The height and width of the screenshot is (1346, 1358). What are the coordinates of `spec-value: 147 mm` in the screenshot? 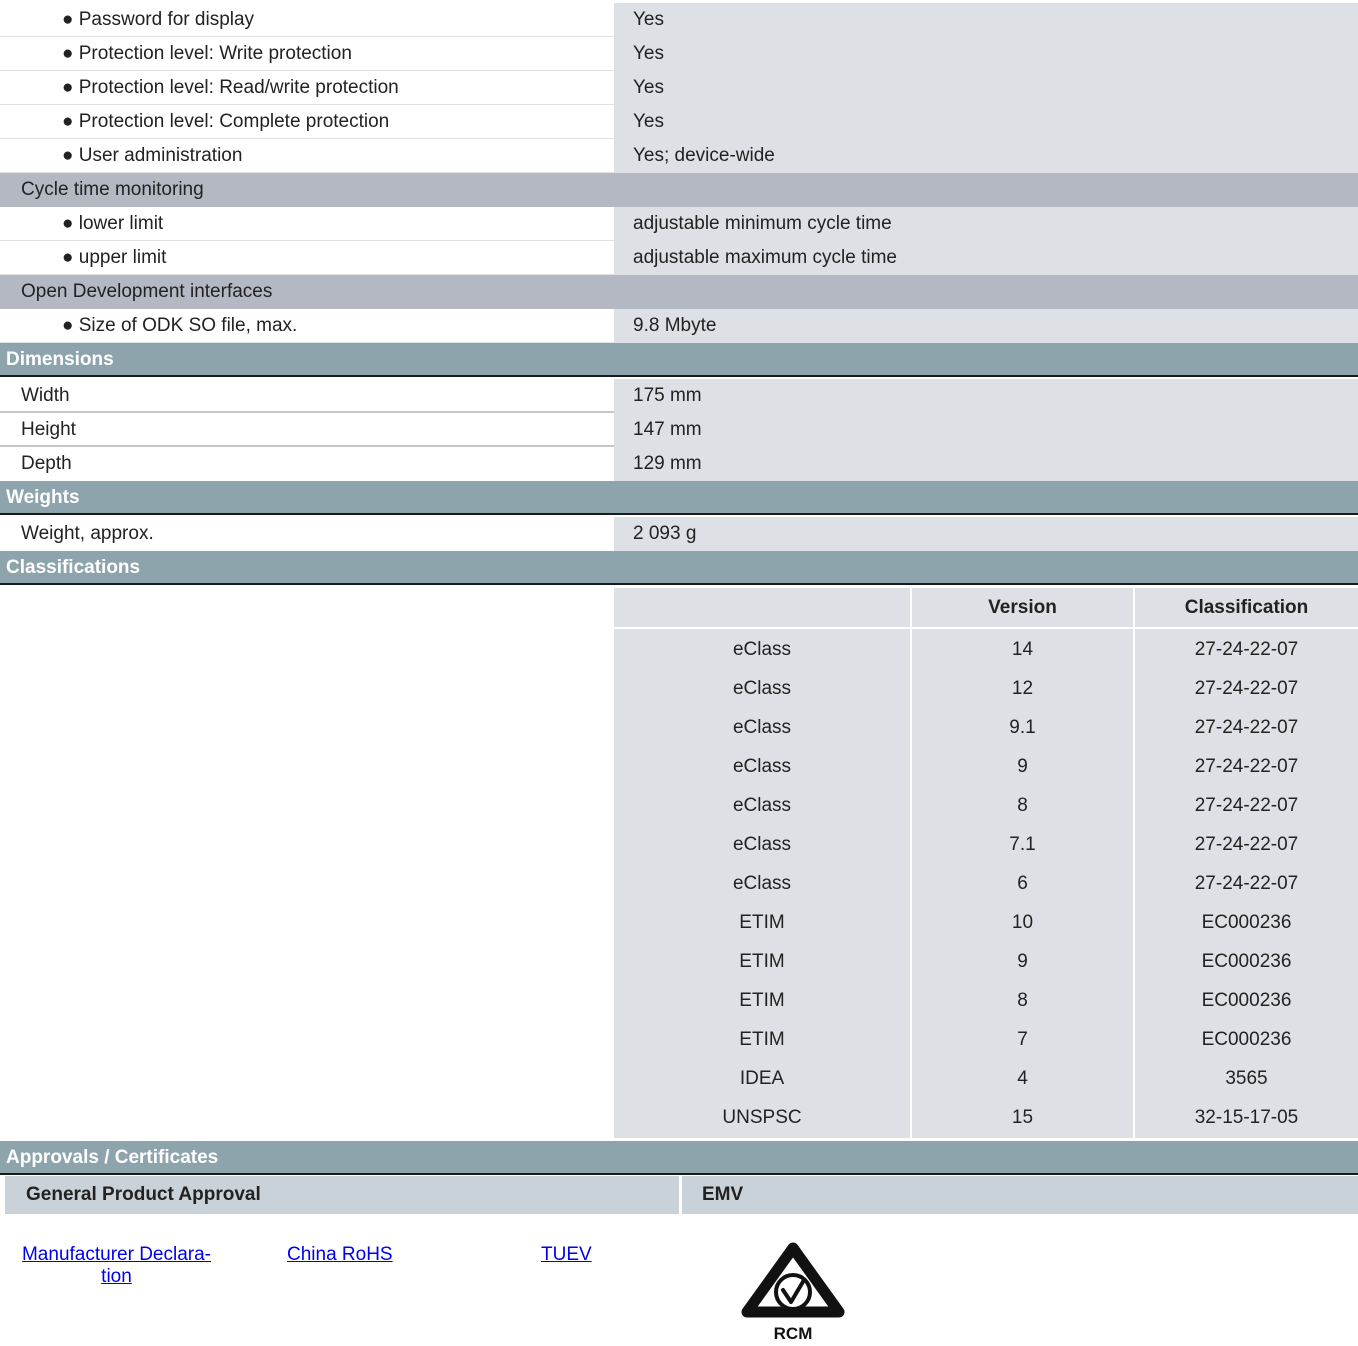 It's located at (986, 430).